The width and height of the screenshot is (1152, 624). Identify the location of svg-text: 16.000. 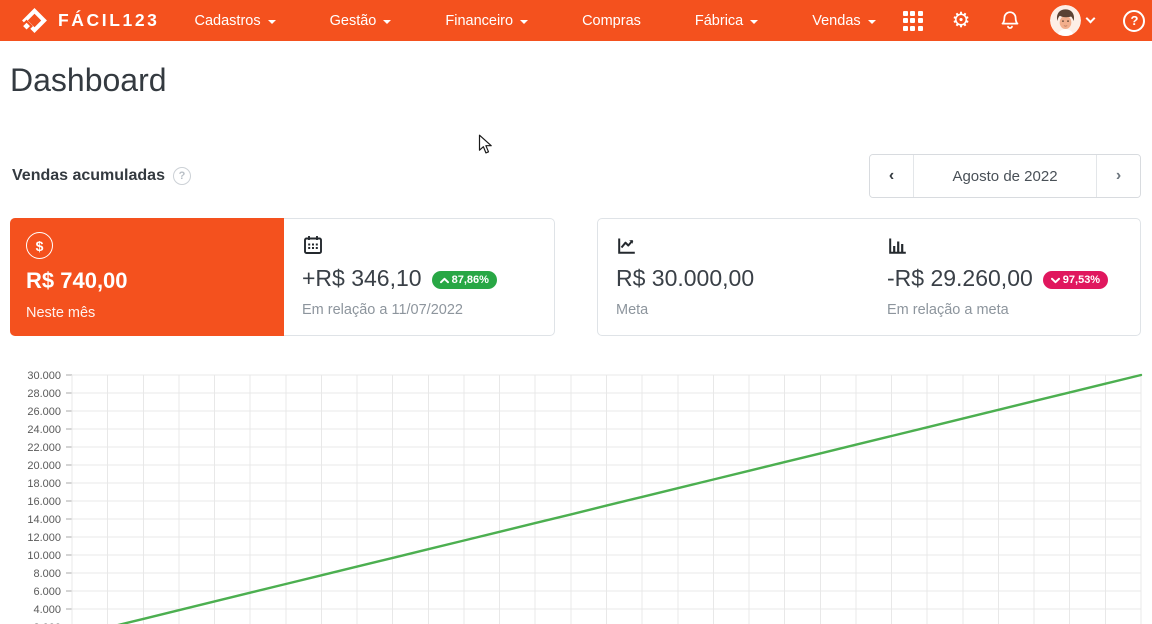
(44, 502).